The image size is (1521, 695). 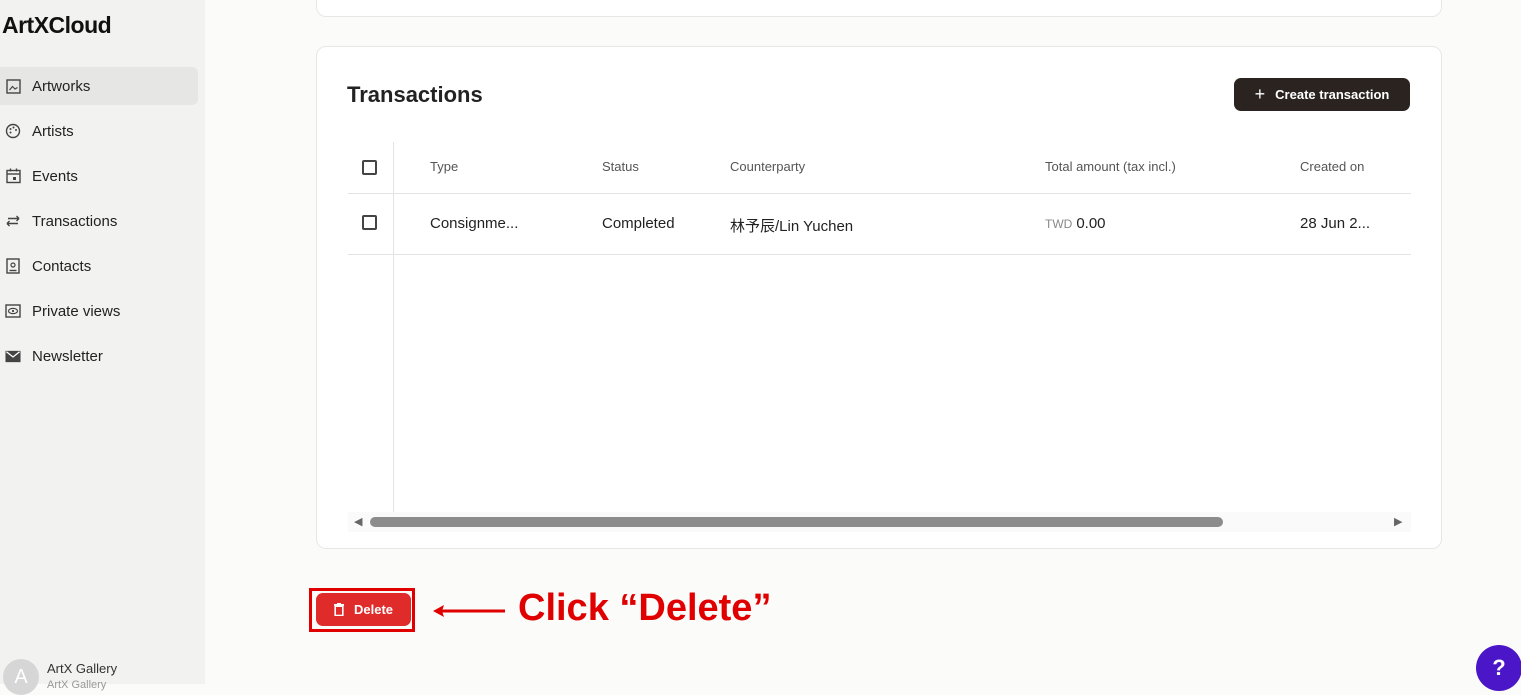 I want to click on sidebar-item-label: Artists, so click(x=53, y=131).